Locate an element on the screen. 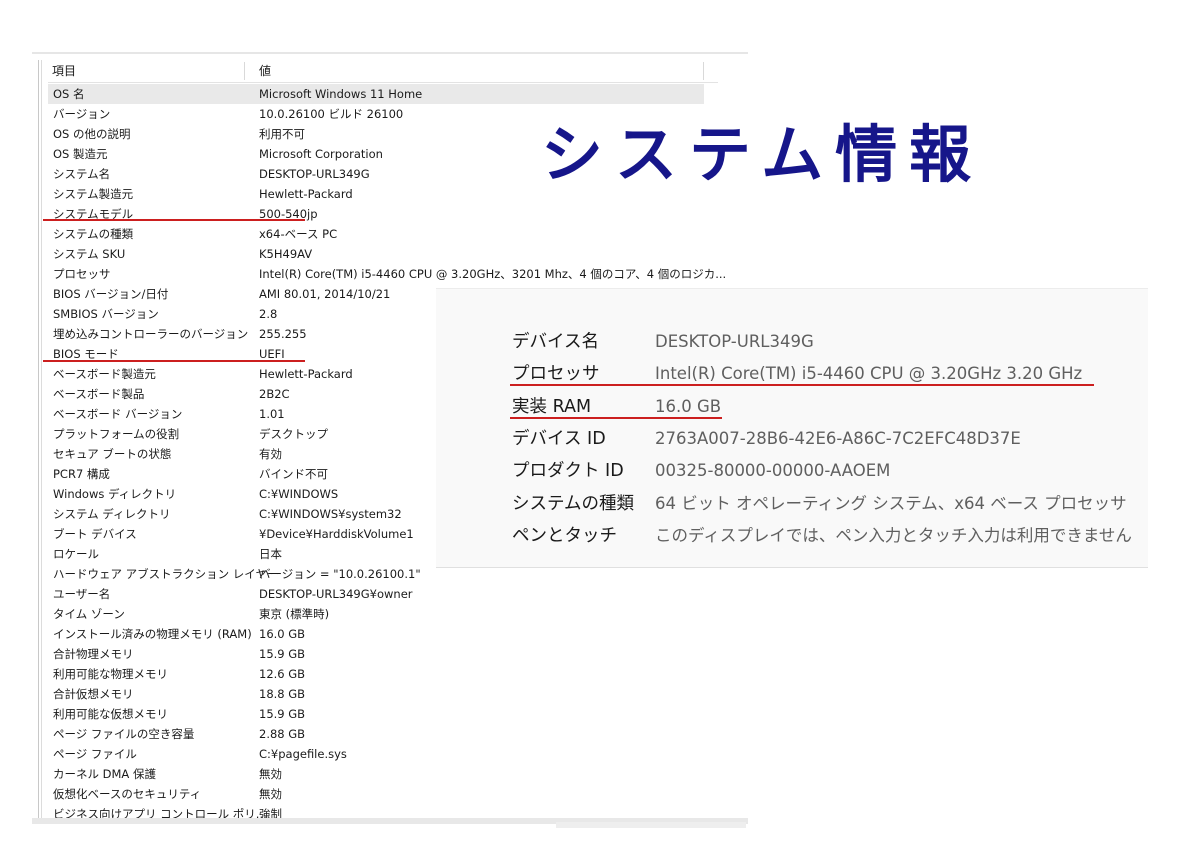  table-row: システム SKU K5H49AV is located at coordinates (398, 254).